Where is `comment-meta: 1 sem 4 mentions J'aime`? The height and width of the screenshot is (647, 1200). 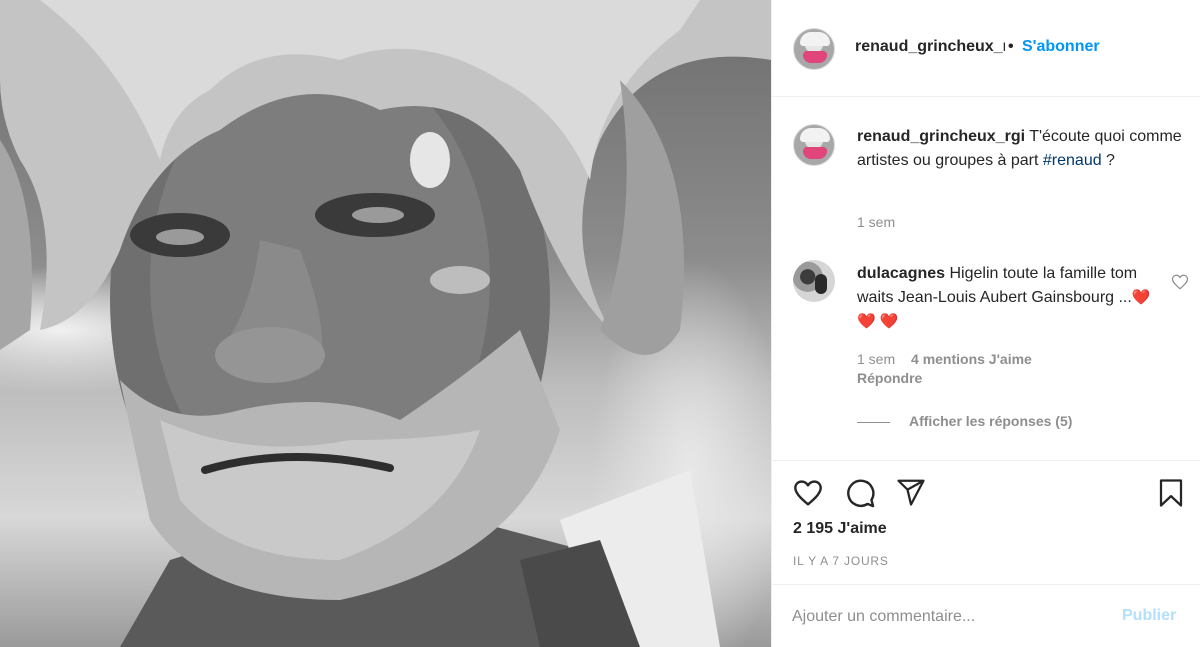
comment-meta: 1 sem 4 mentions J'aime is located at coordinates (944, 359).